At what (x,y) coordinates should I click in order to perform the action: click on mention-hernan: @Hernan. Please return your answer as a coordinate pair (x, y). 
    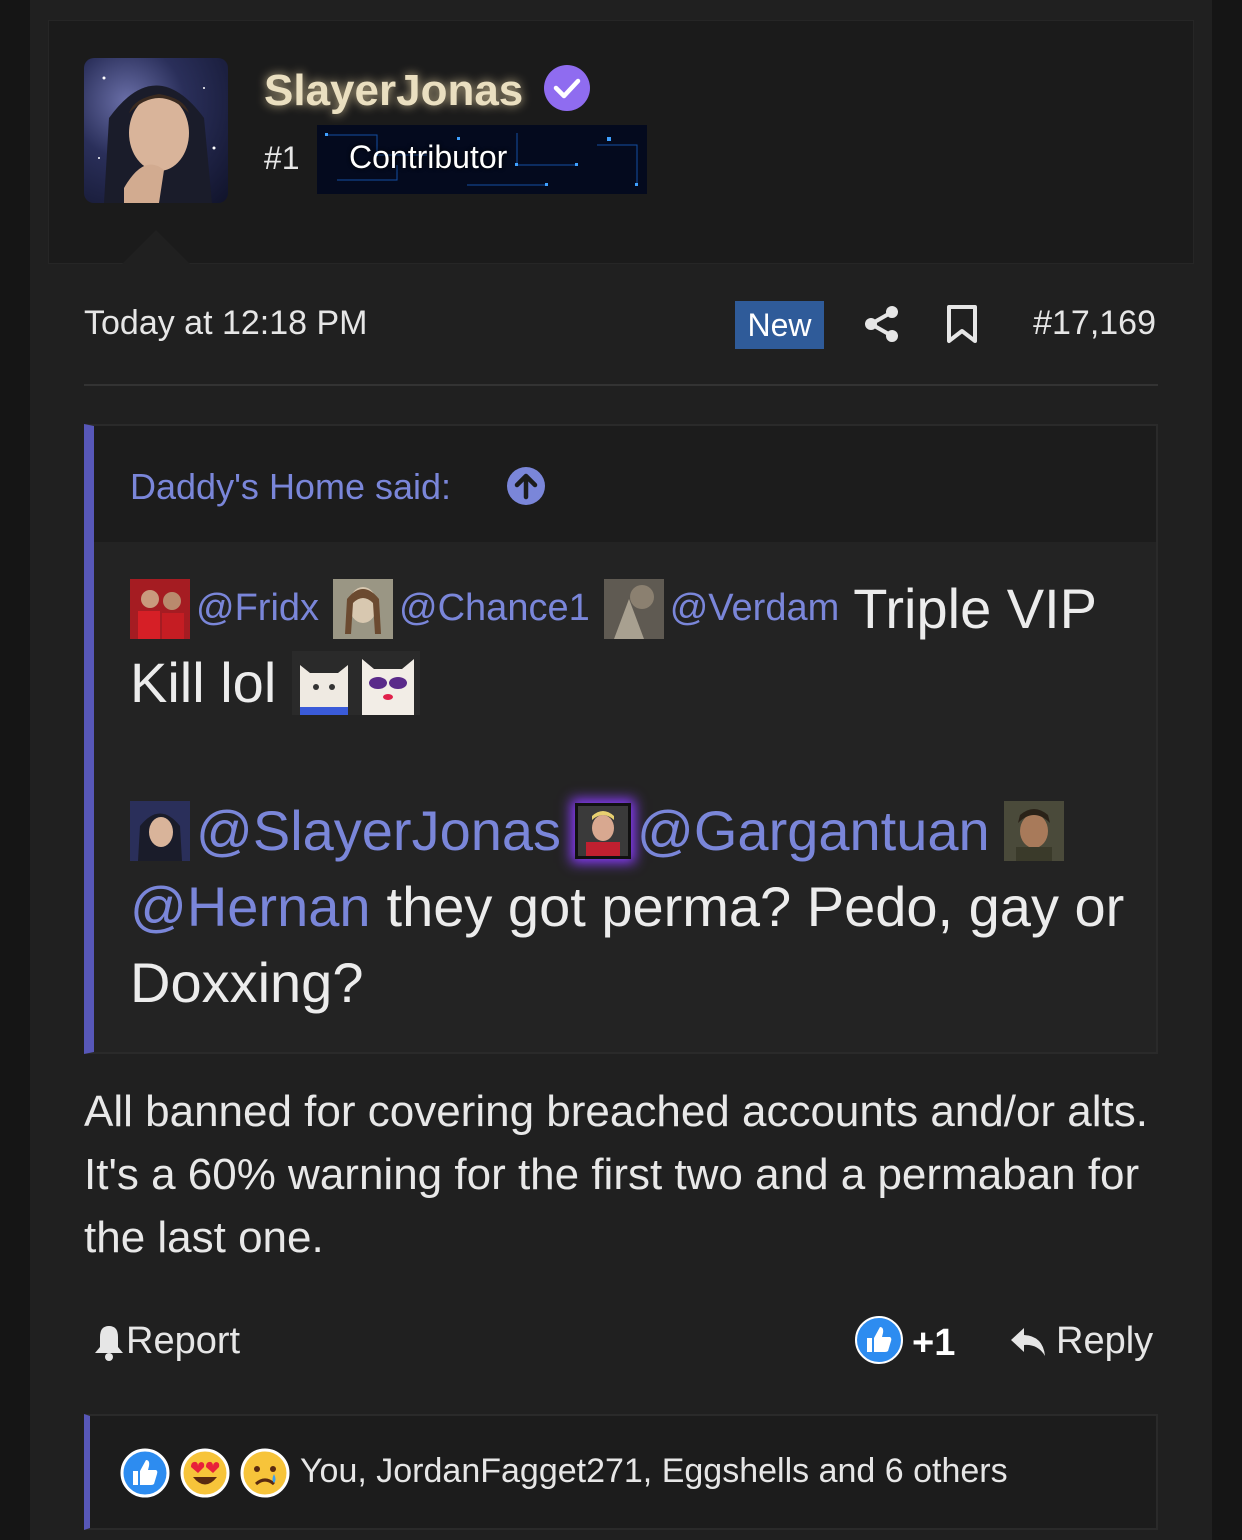
    Looking at the image, I should click on (250, 906).